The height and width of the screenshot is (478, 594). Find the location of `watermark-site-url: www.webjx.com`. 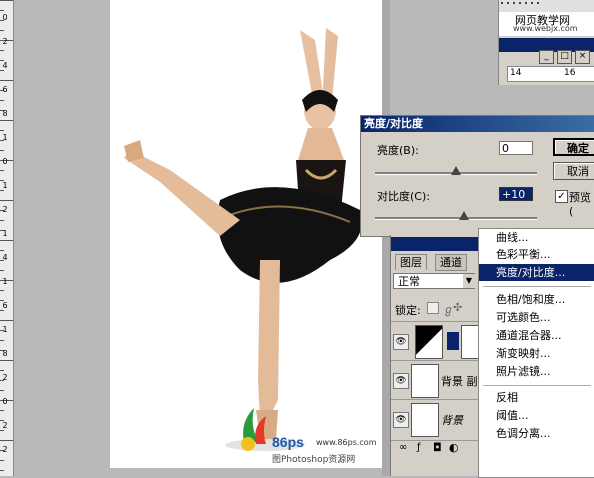

watermark-site-url: www.webjx.com is located at coordinates (545, 28).